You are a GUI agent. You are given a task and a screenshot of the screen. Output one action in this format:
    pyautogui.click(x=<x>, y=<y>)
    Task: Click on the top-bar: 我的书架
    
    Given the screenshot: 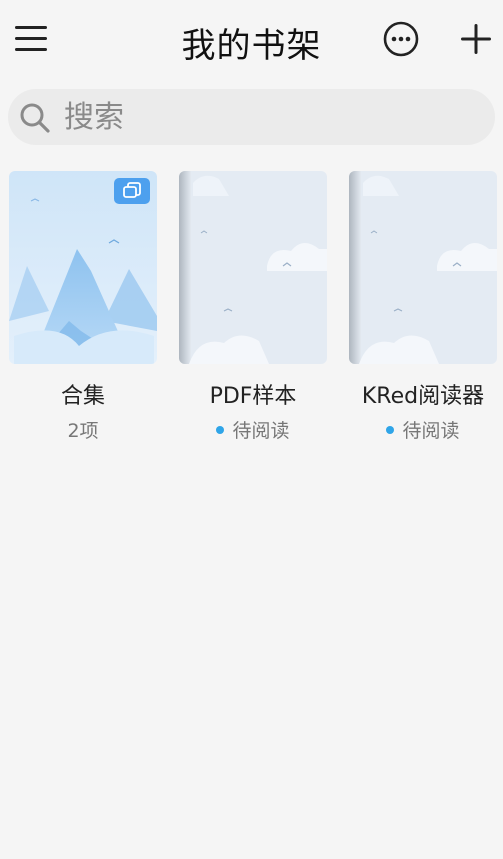 What is the action you would take?
    pyautogui.click(x=251, y=40)
    